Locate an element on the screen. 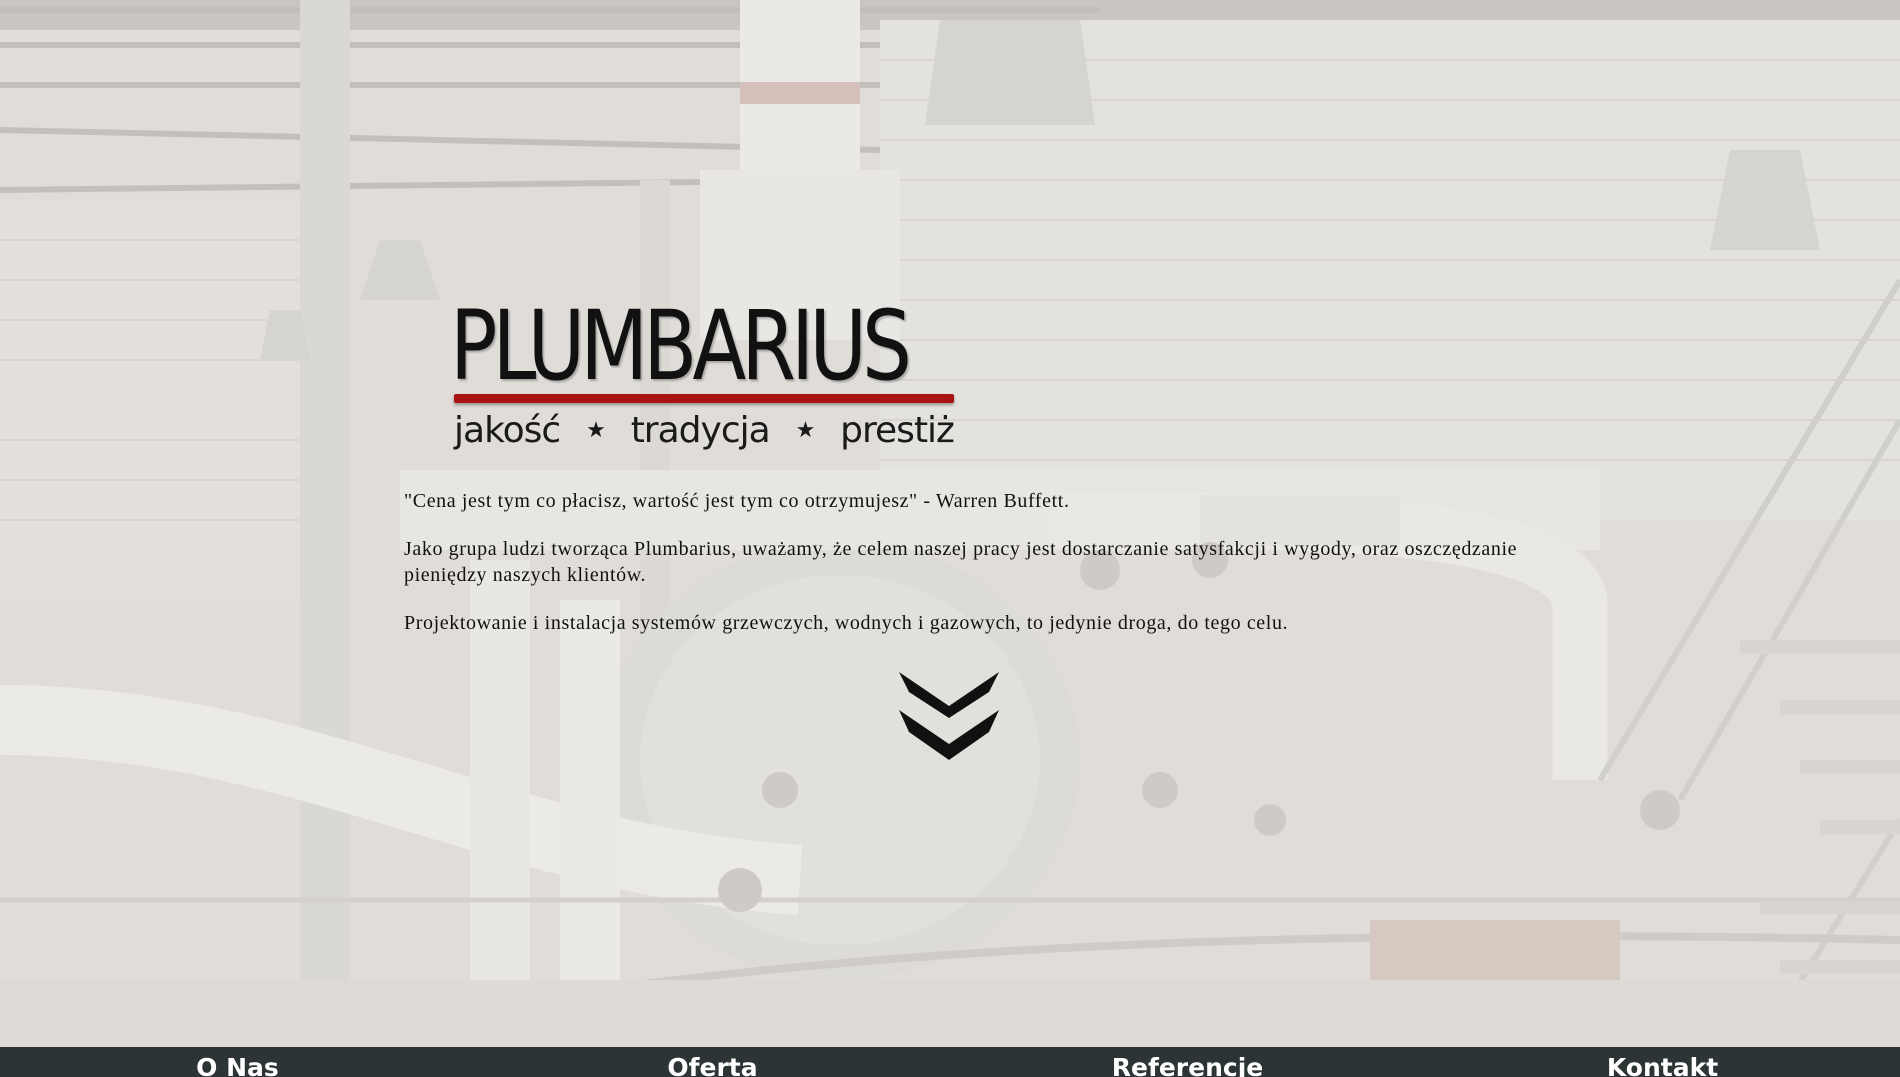 This screenshot has width=1900, height=1077. tagline-word-tradition: tradycja is located at coordinates (700, 430).